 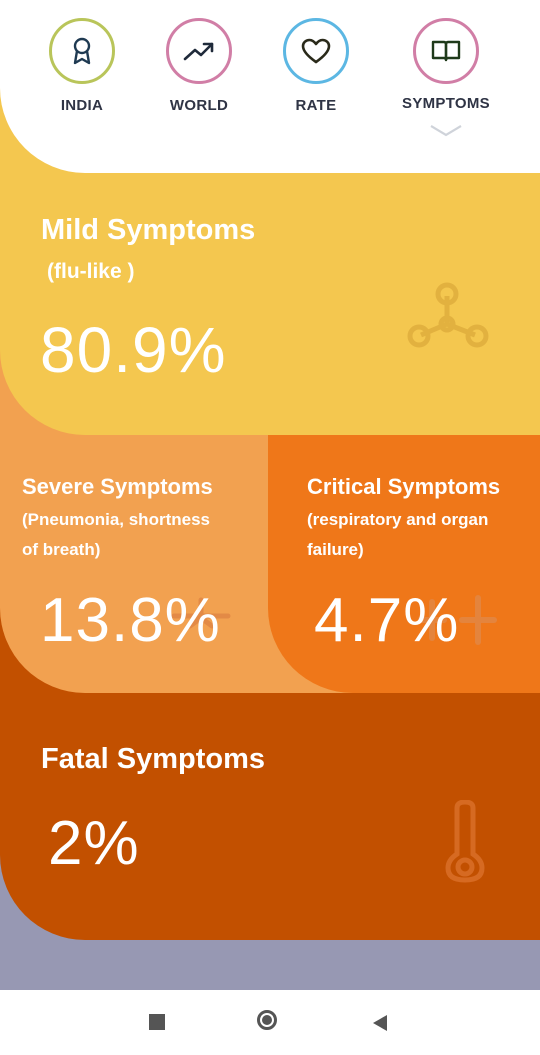 What do you see at coordinates (267, 1020) in the screenshot?
I see `home-circle-icon` at bounding box center [267, 1020].